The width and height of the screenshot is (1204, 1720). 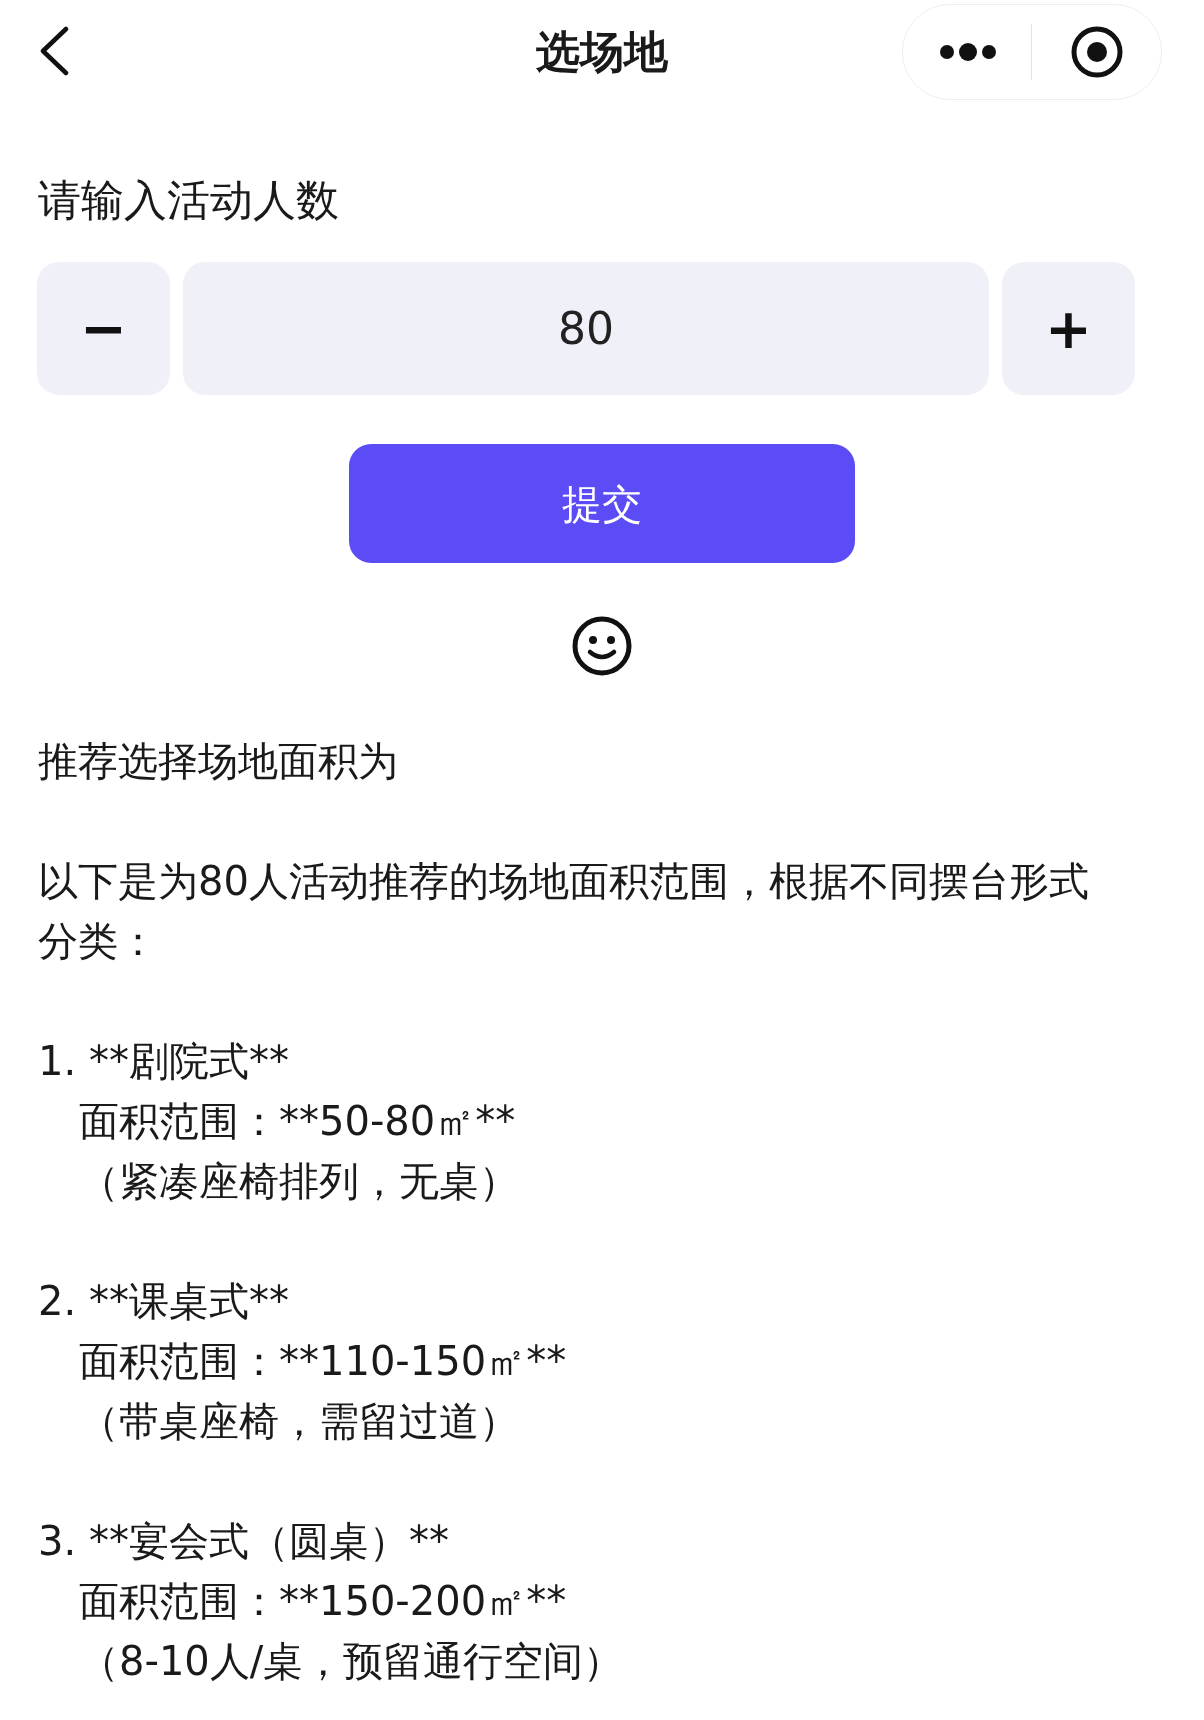 What do you see at coordinates (602, 52) in the screenshot?
I see `page-title: 选场地` at bounding box center [602, 52].